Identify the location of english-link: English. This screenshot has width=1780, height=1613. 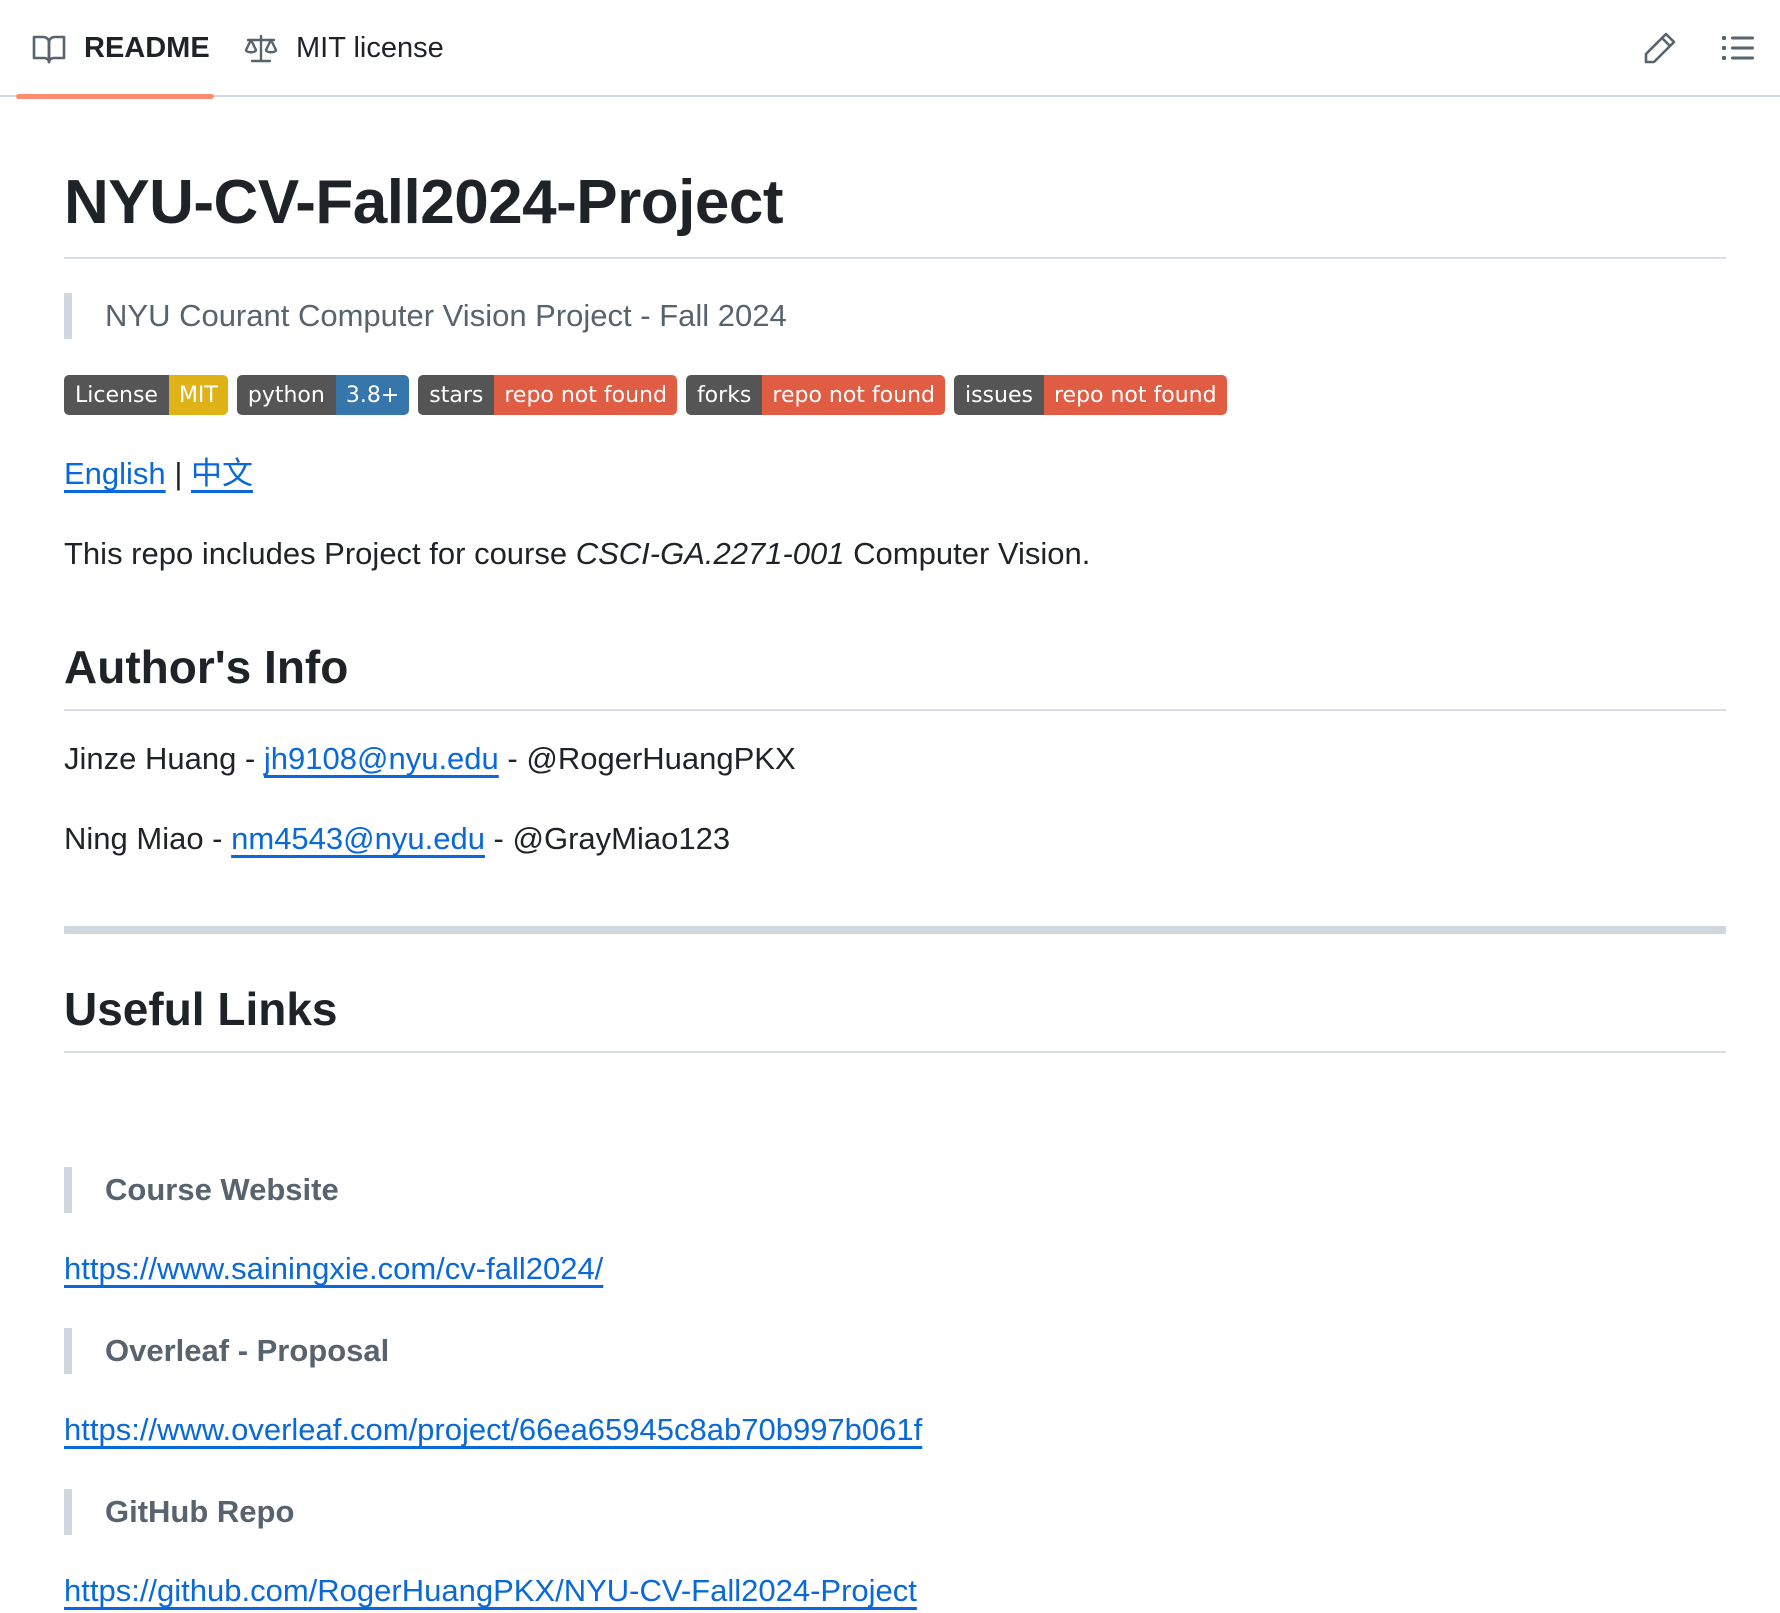
(115, 473).